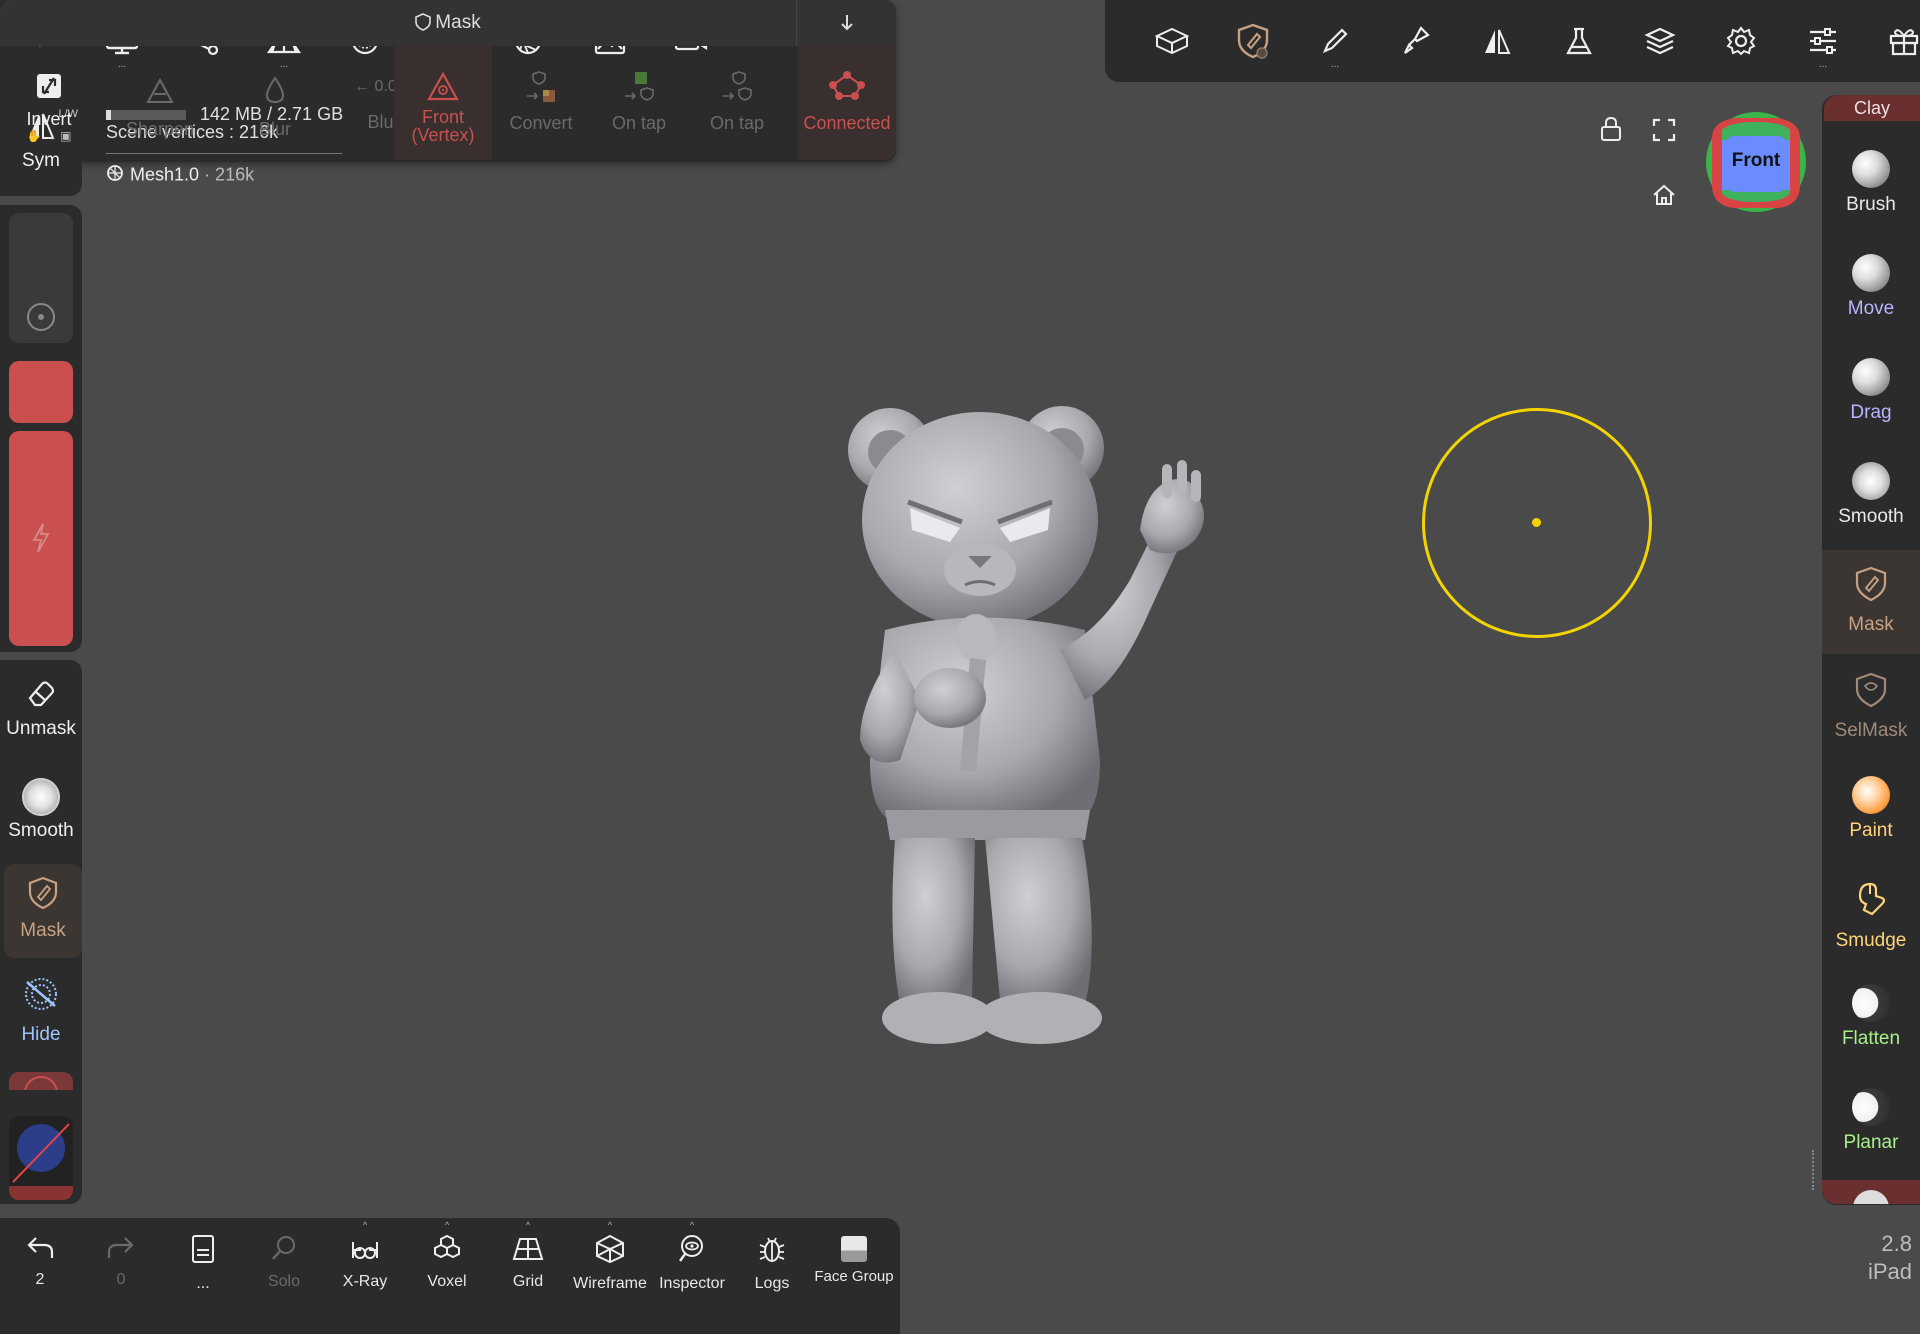  I want to click on solo-button: Solo, so click(284, 1260).